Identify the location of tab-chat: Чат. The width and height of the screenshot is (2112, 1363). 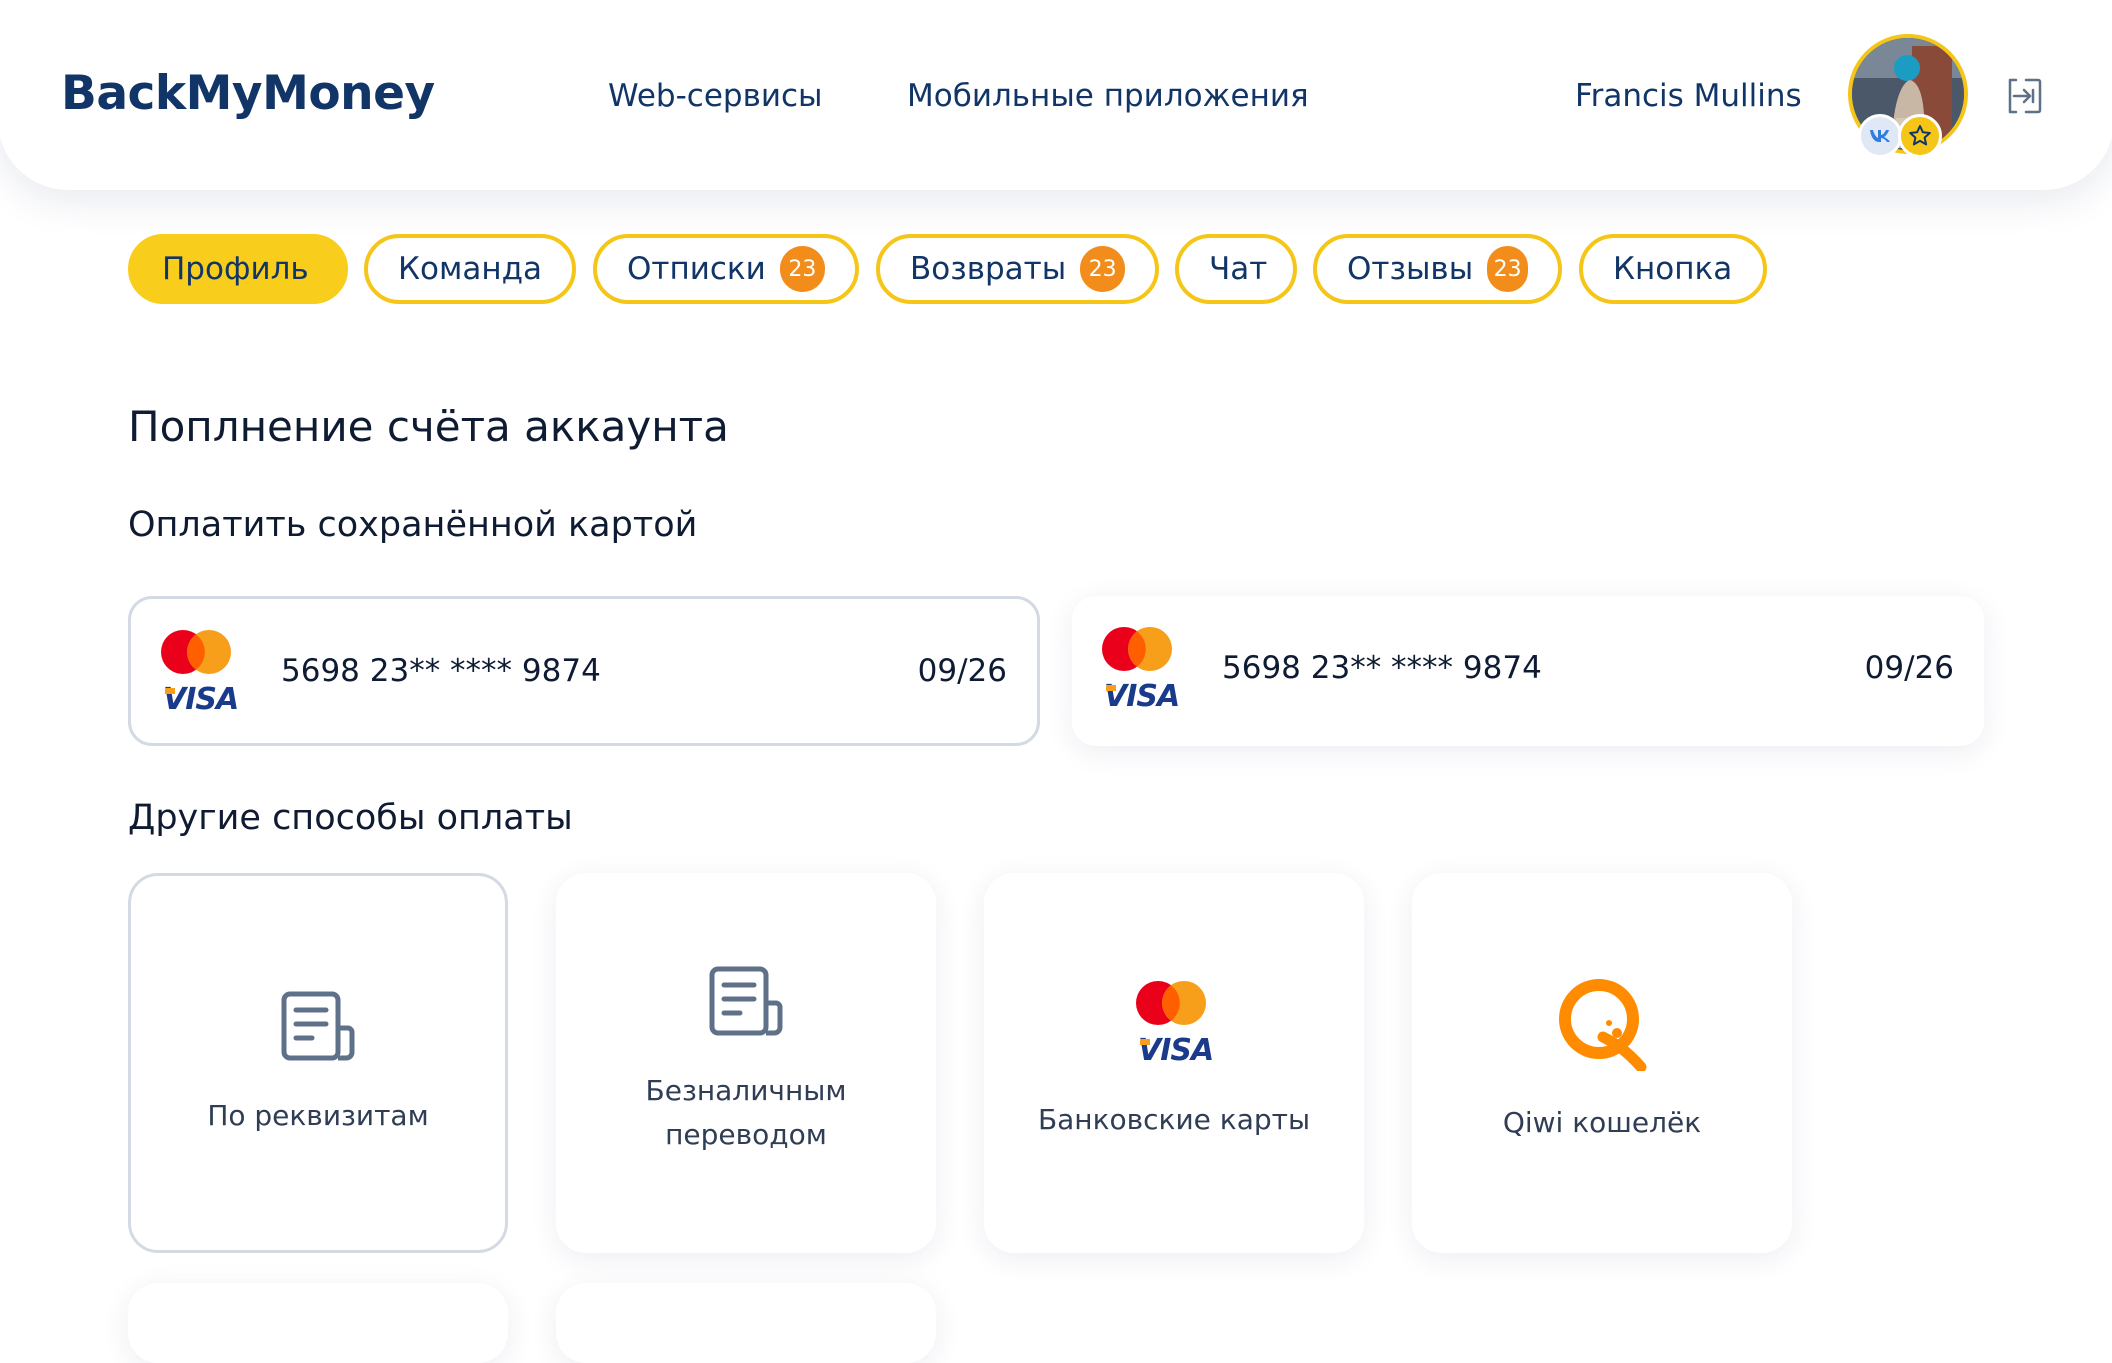
(1236, 269).